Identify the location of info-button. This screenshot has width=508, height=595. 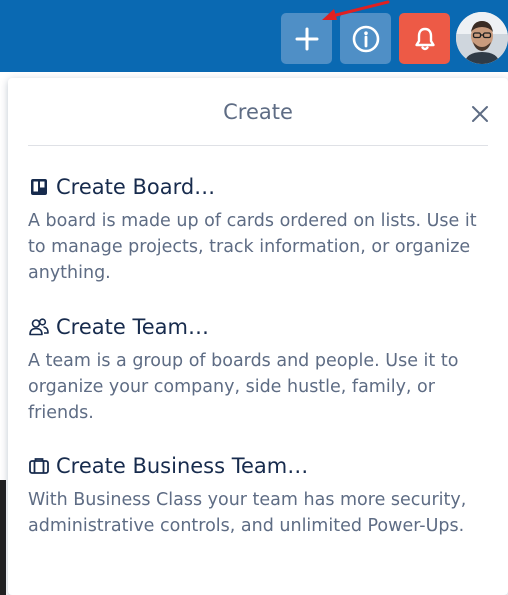
(365, 38).